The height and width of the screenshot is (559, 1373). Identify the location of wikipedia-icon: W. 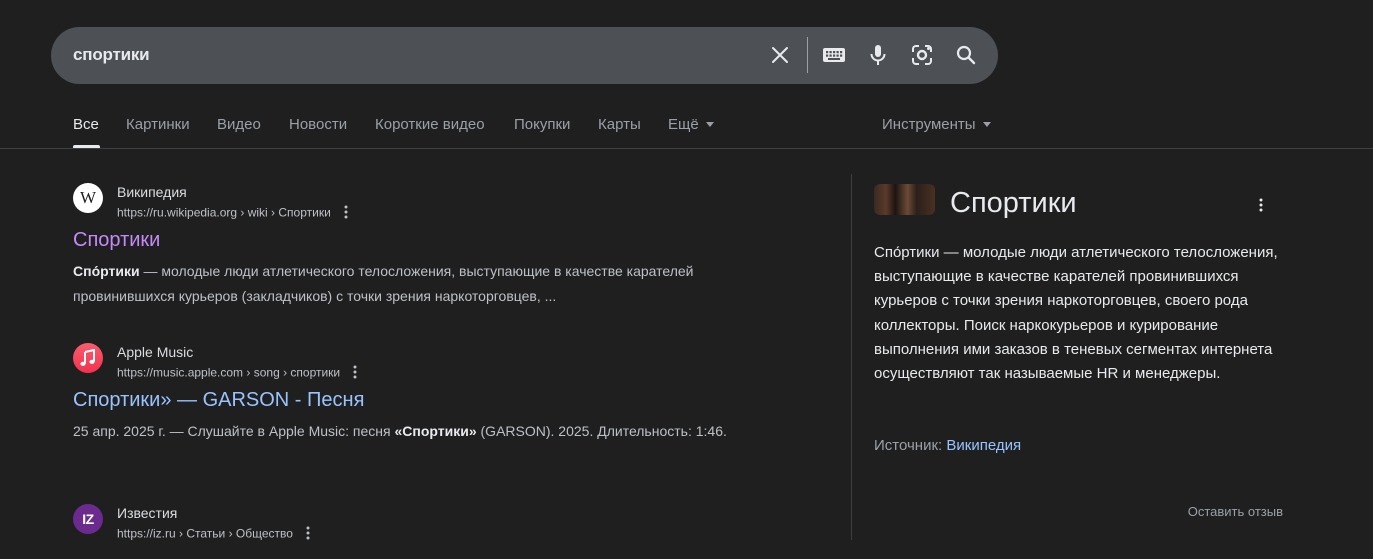
(88, 198).